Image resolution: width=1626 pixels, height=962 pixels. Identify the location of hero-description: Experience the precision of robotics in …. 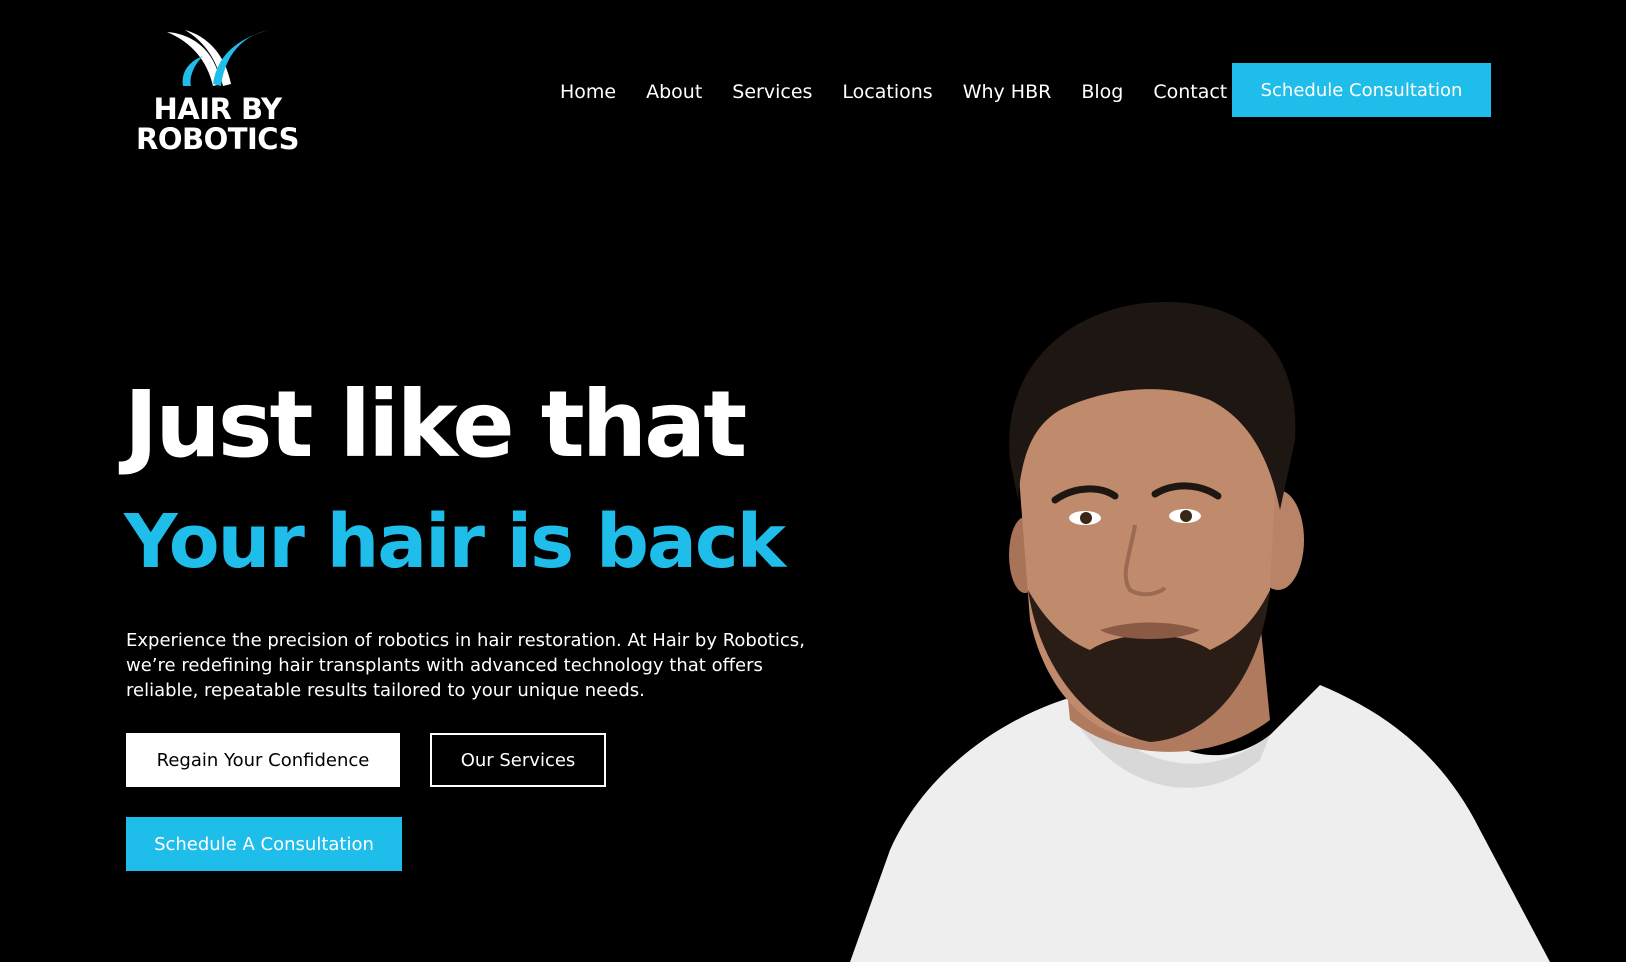
(465, 665).